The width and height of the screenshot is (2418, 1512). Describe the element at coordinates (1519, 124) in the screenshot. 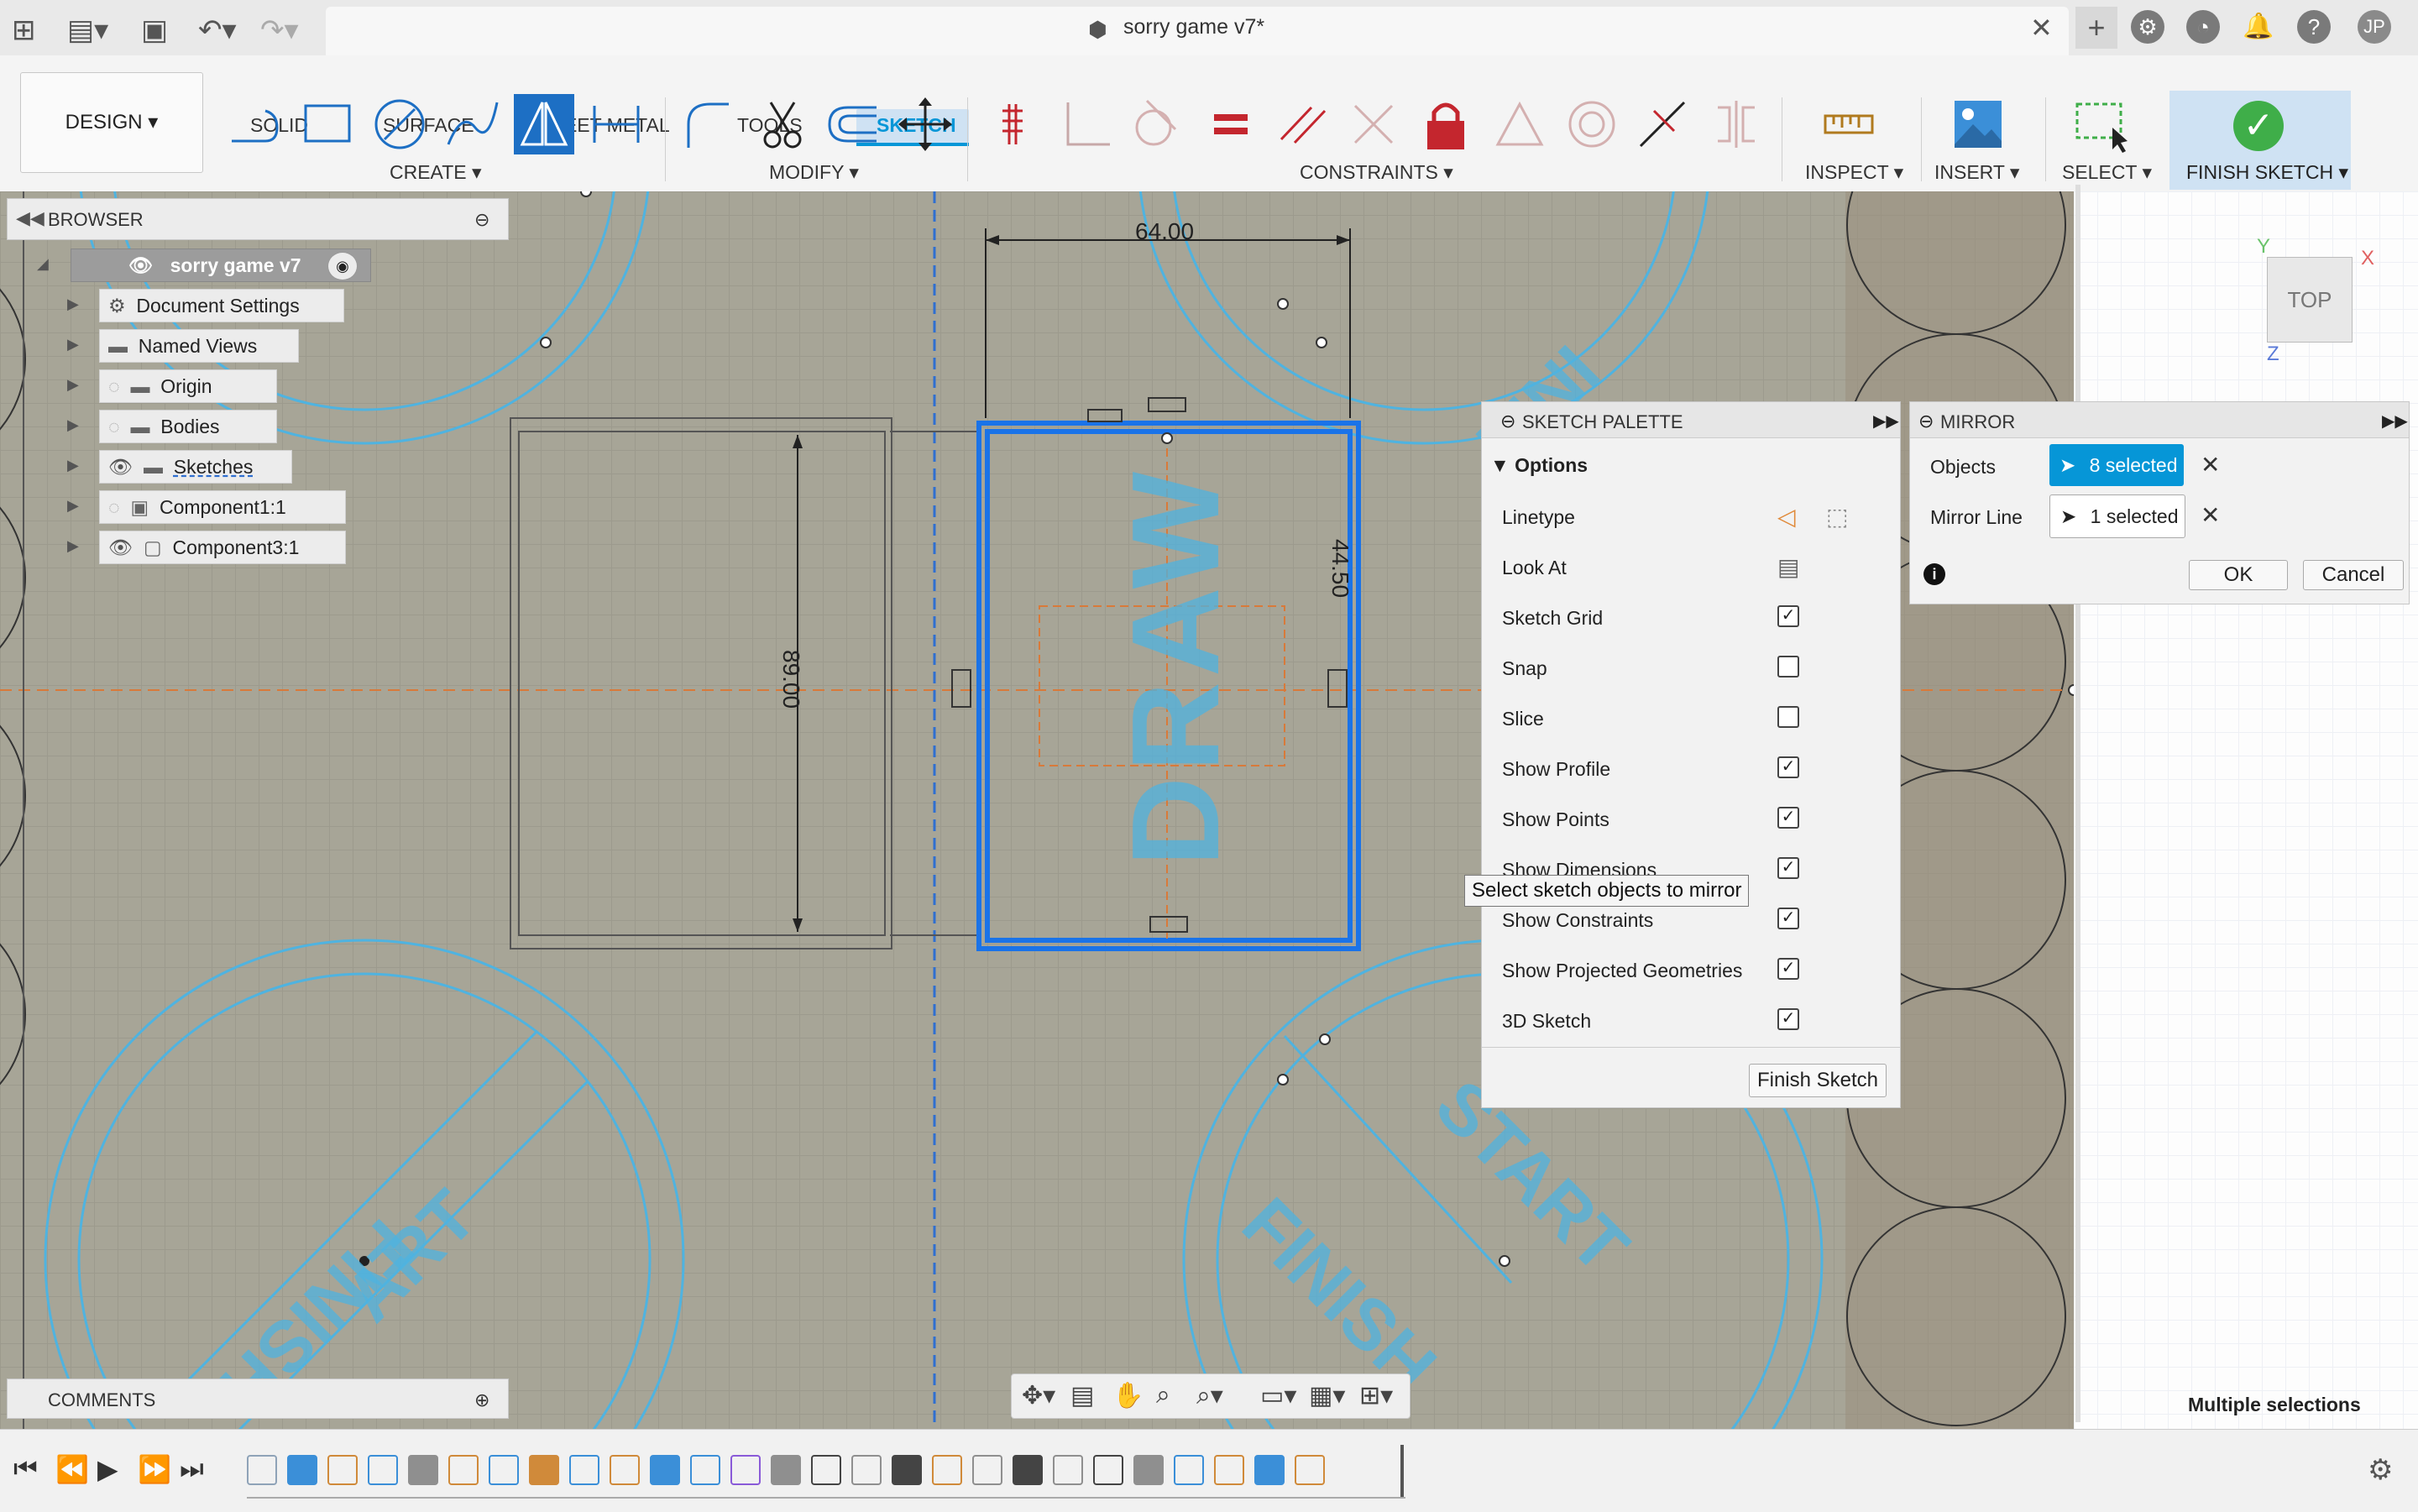

I see `midpoint-constraint-icon` at that location.